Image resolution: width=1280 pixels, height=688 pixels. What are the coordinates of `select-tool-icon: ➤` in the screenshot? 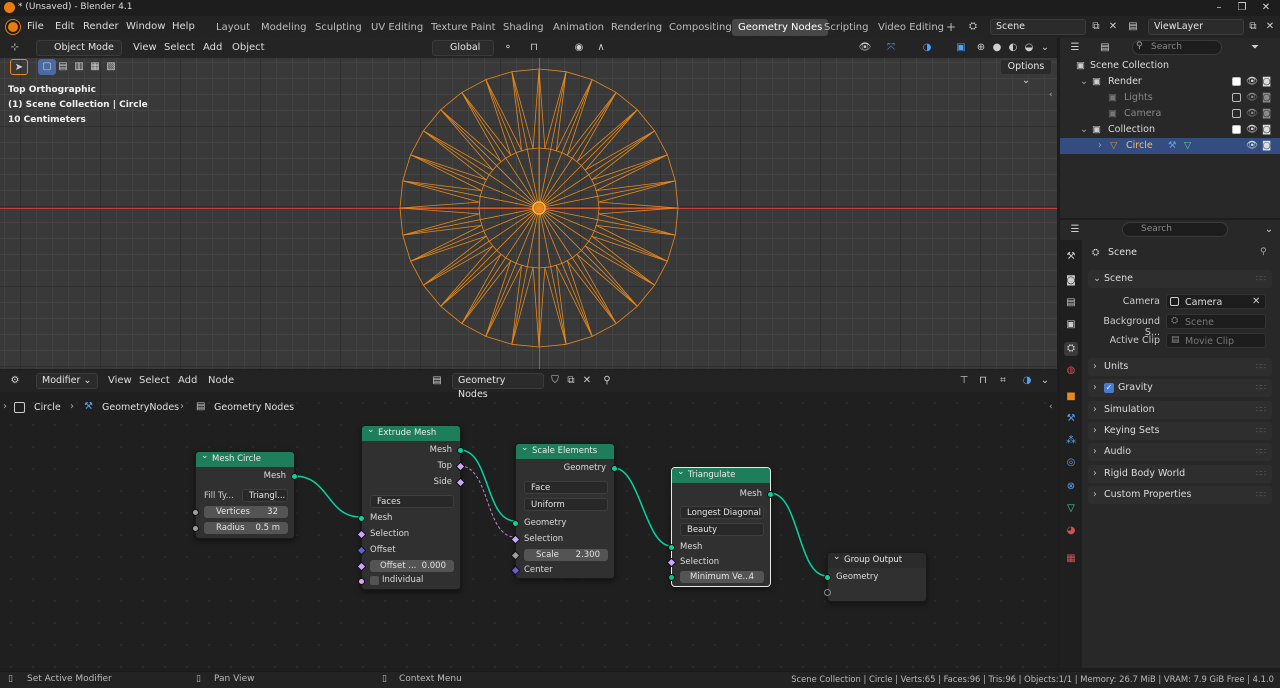 It's located at (19, 67).